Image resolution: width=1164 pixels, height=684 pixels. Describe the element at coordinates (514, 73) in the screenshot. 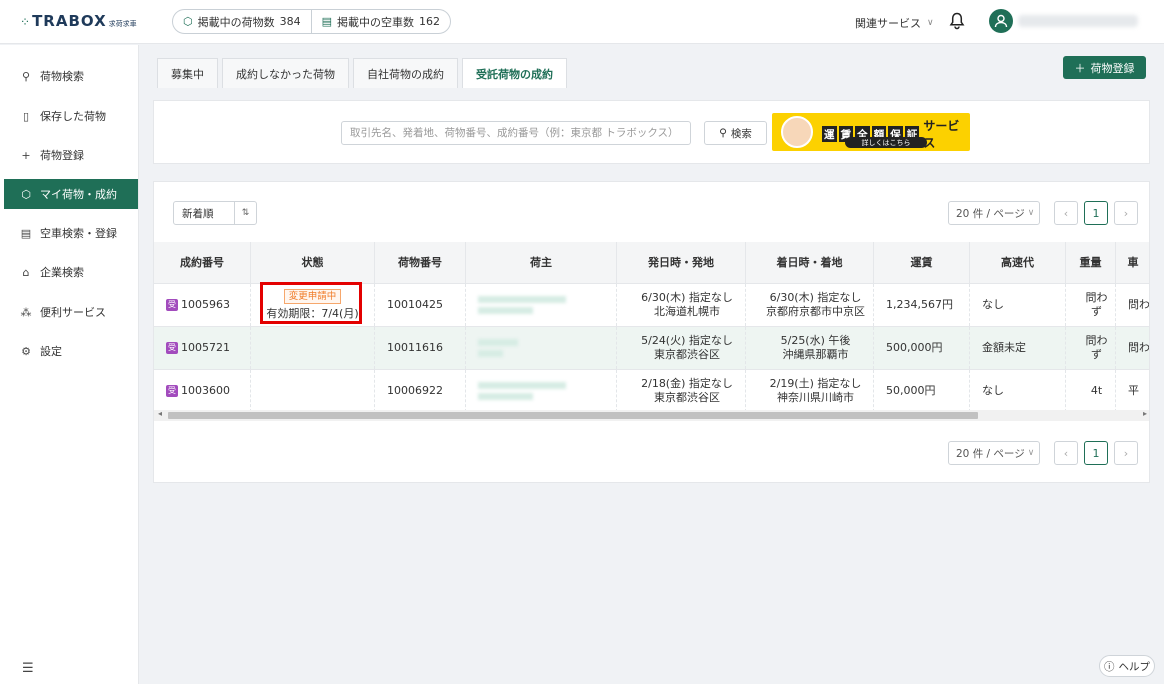

I see `tab-consigned-contracts: 受託荷物の成約` at that location.